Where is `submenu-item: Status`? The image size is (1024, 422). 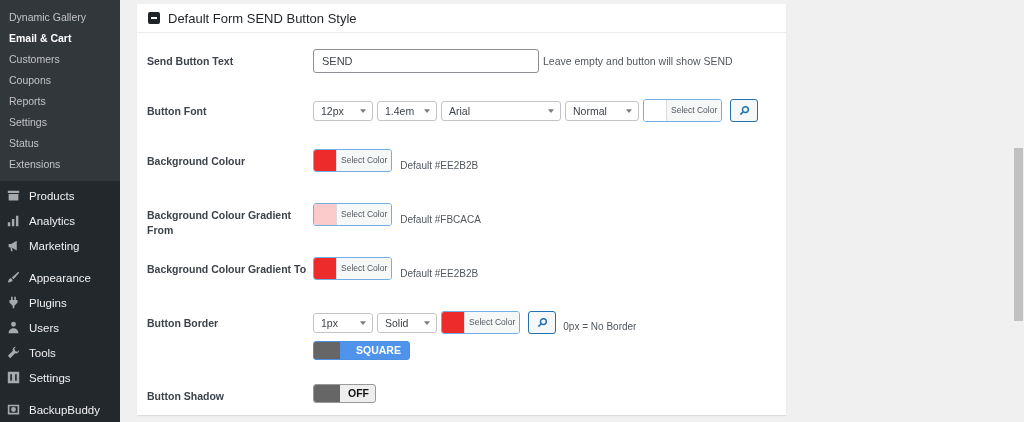
submenu-item: Status is located at coordinates (60, 143).